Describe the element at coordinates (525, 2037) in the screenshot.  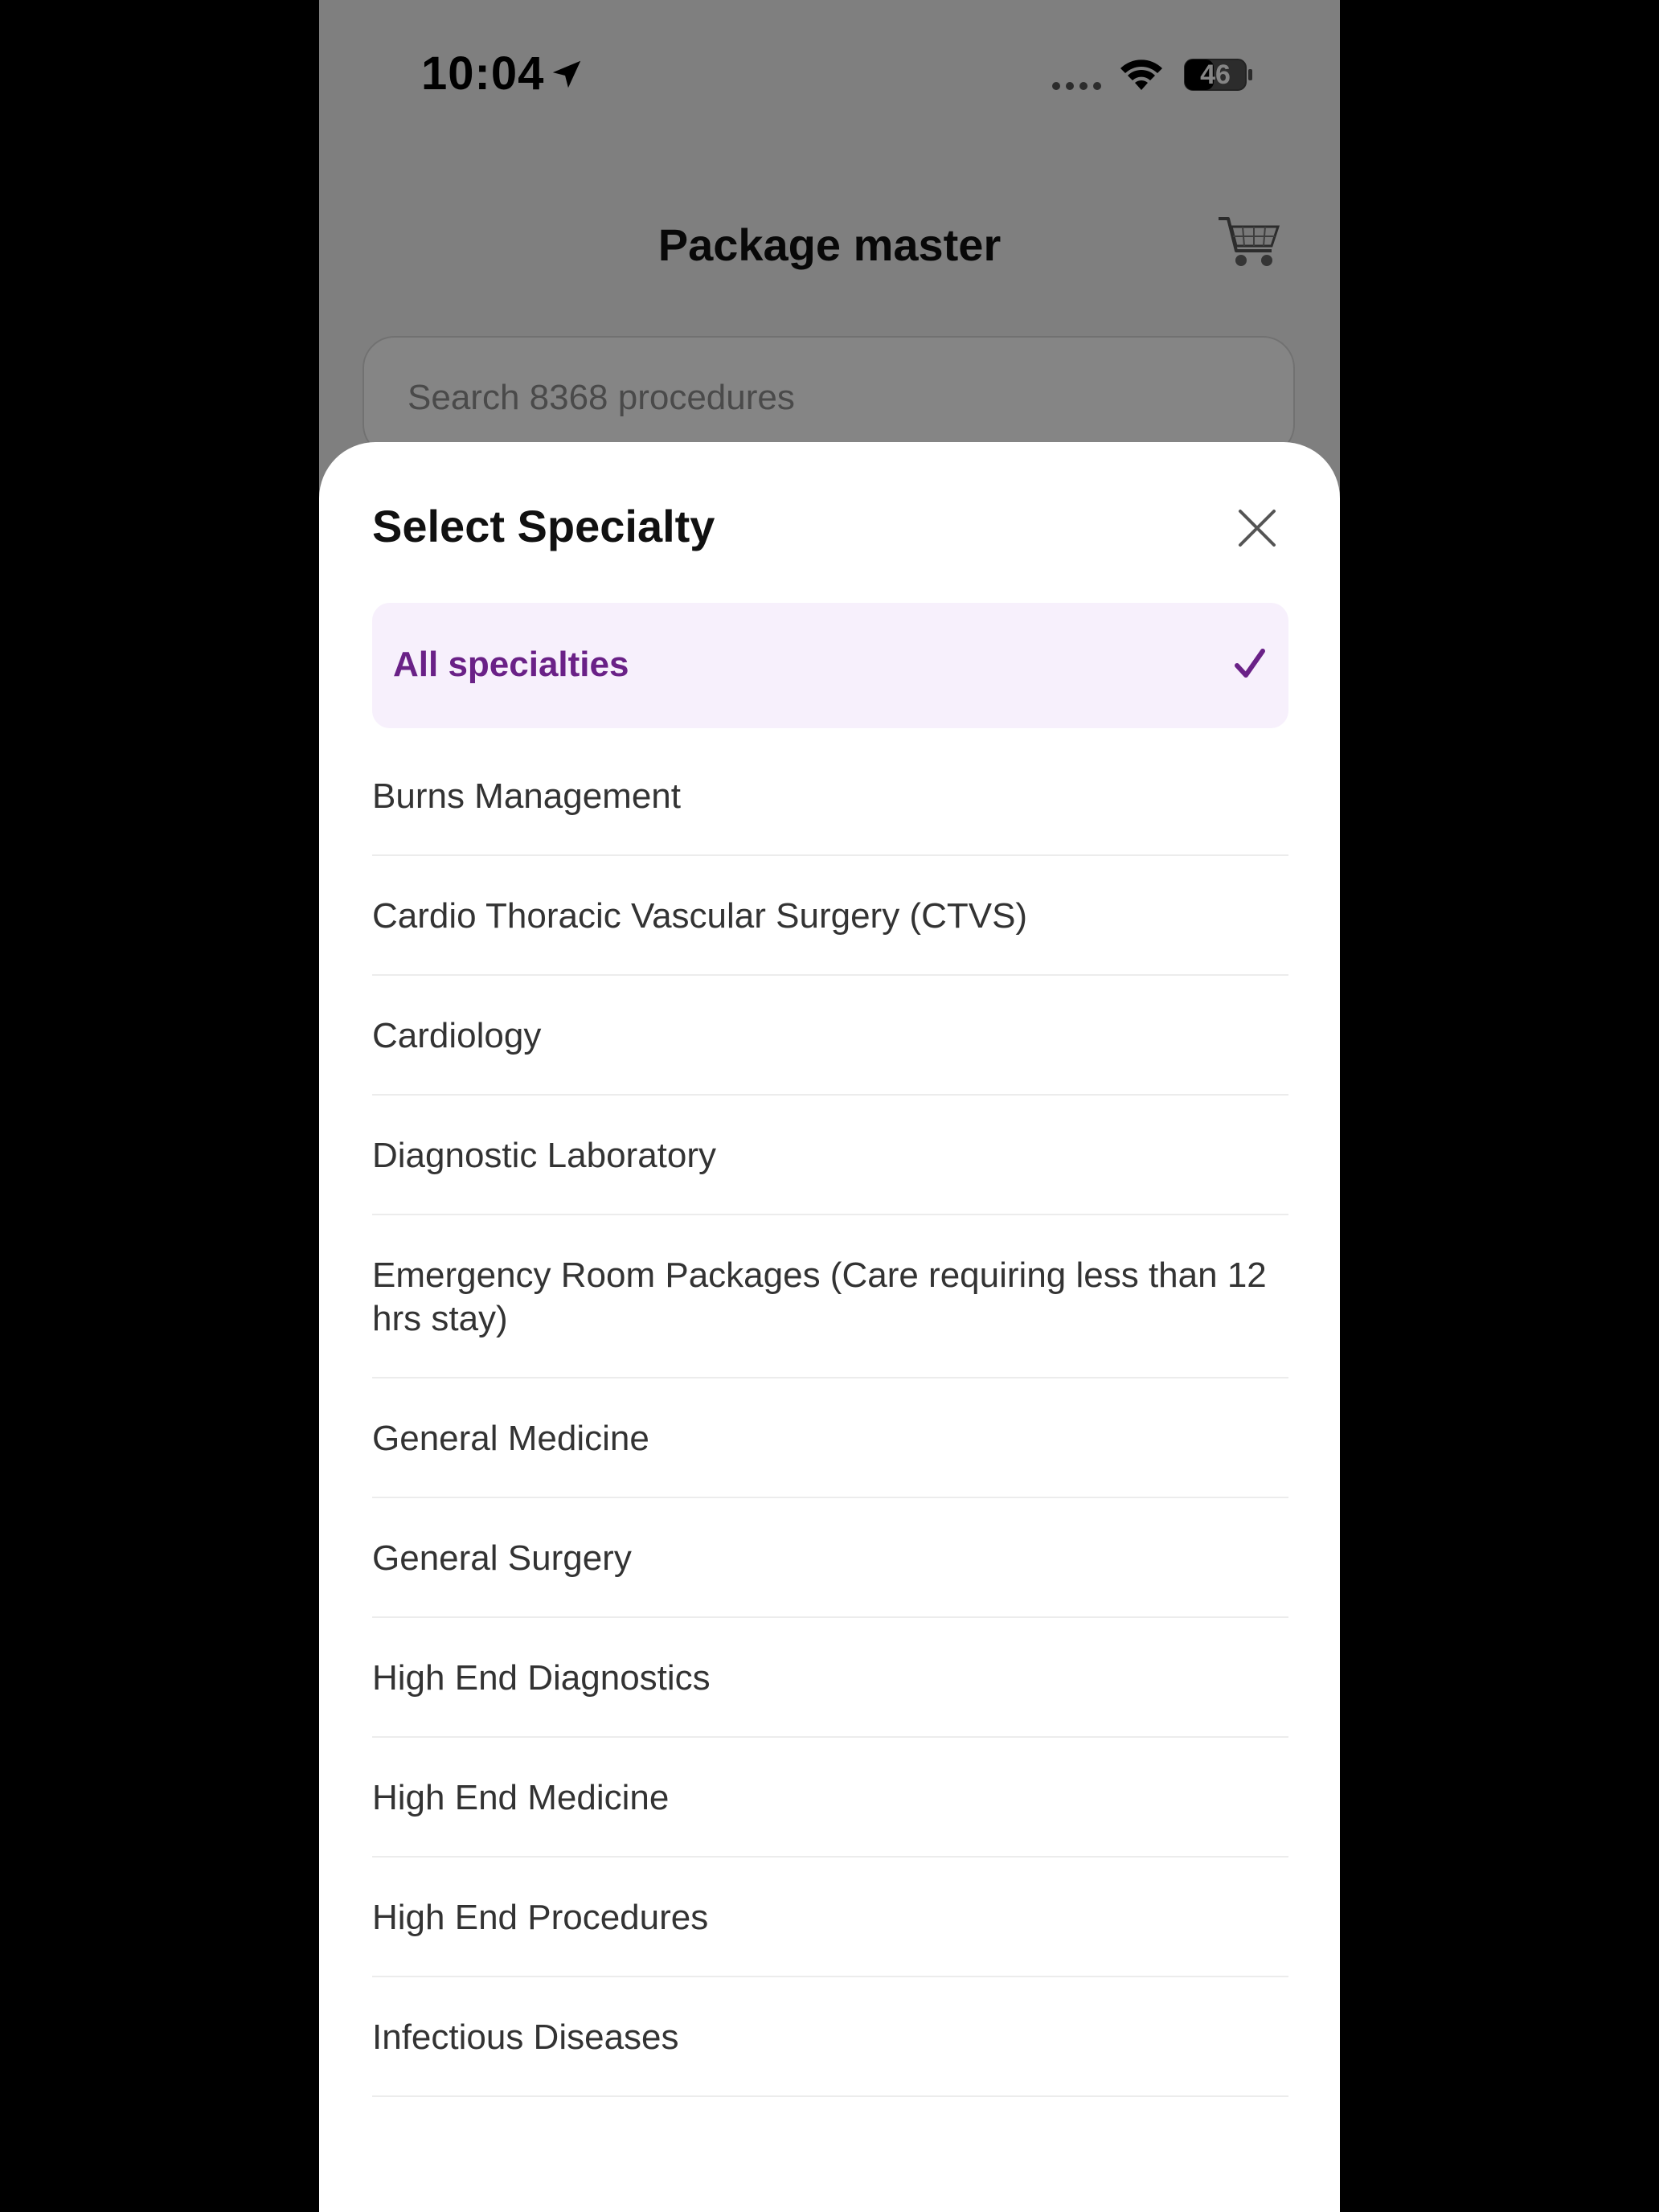
I see `option-label: Infectious Diseases` at that location.